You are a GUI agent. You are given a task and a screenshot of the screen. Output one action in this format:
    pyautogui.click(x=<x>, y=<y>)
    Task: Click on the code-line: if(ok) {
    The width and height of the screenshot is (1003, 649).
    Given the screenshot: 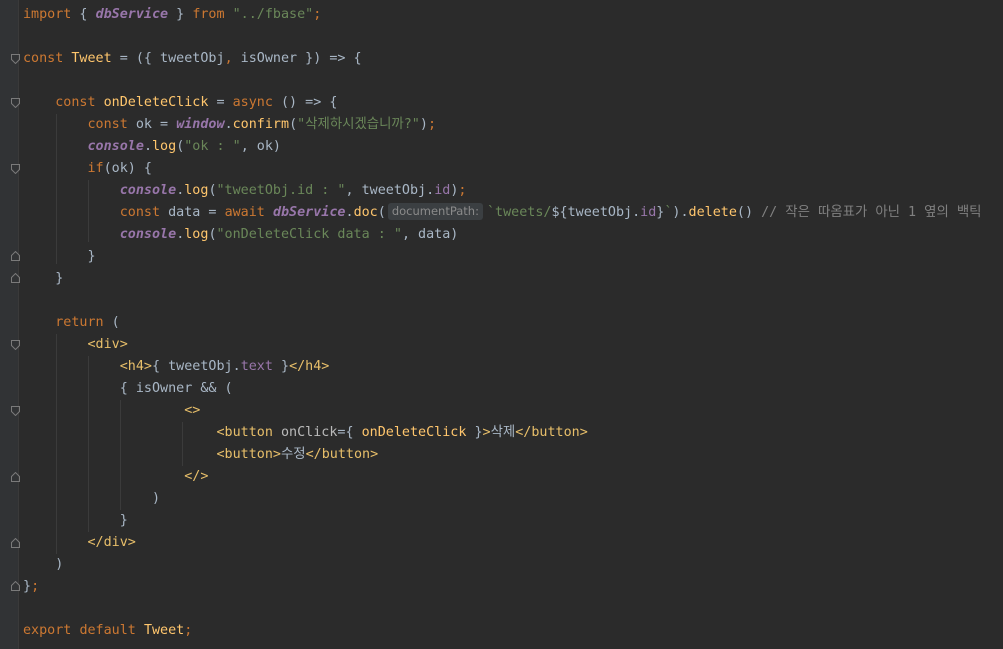 What is the action you would take?
    pyautogui.click(x=88, y=169)
    